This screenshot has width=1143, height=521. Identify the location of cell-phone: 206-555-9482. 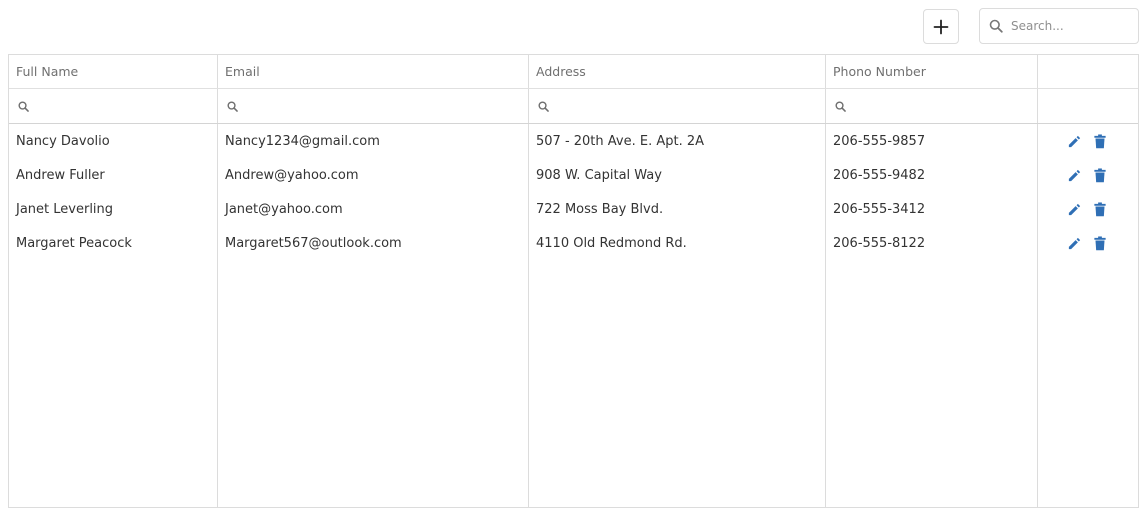
(879, 175).